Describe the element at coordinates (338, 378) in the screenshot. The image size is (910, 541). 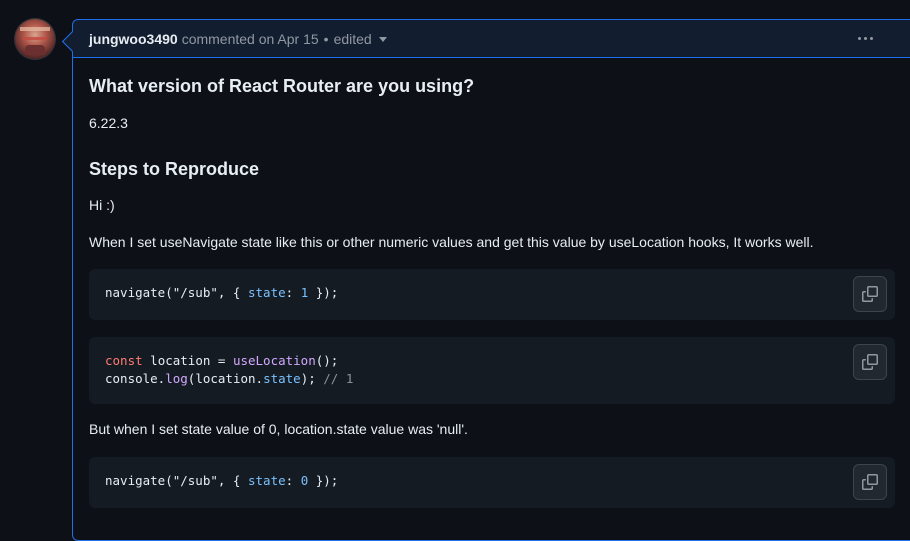
I see `code-comment: // 1` at that location.